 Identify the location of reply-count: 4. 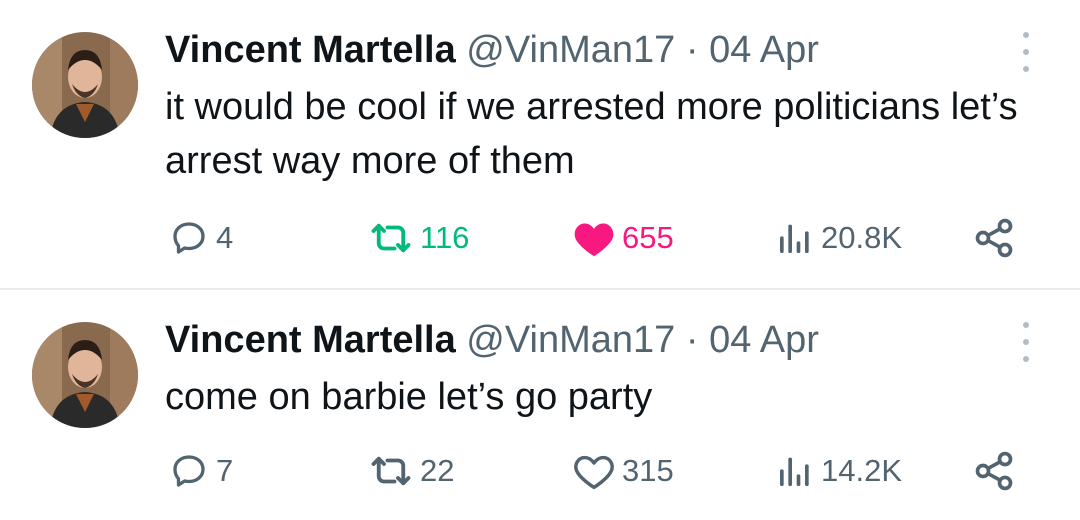
(225, 237).